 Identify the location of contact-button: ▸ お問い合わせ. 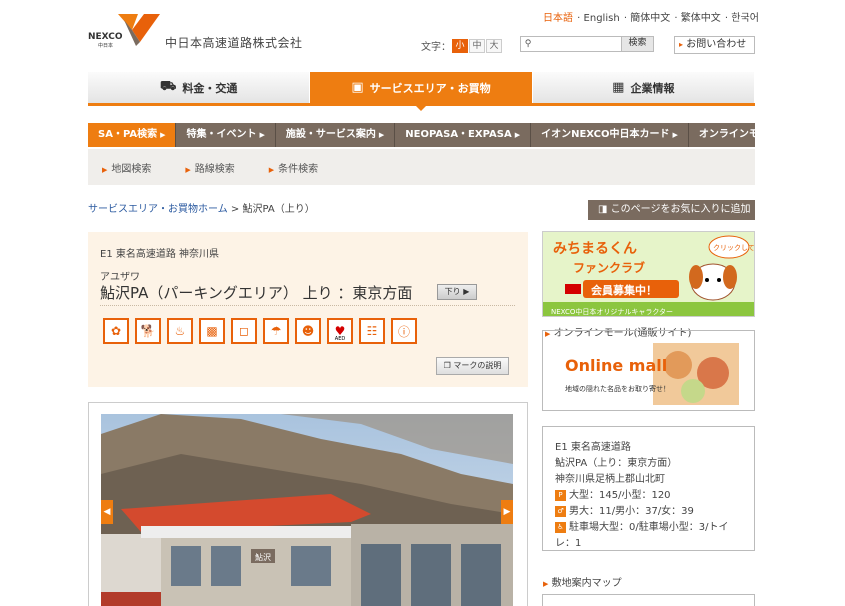
(714, 45).